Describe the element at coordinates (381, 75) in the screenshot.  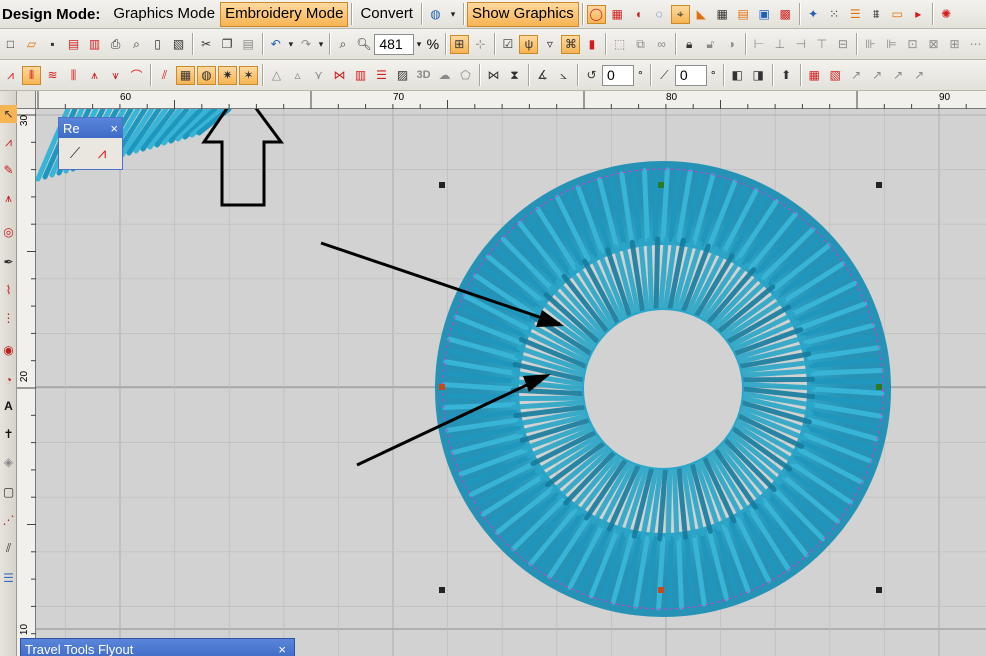
I see `lines-icon: ☰` at that location.